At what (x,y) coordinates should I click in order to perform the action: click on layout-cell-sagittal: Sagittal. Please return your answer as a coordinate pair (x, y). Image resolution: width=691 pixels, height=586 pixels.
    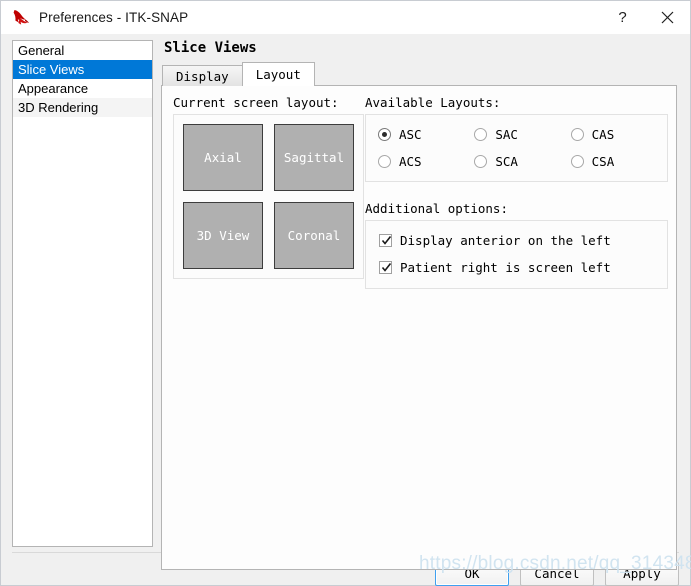
    Looking at the image, I should click on (314, 157).